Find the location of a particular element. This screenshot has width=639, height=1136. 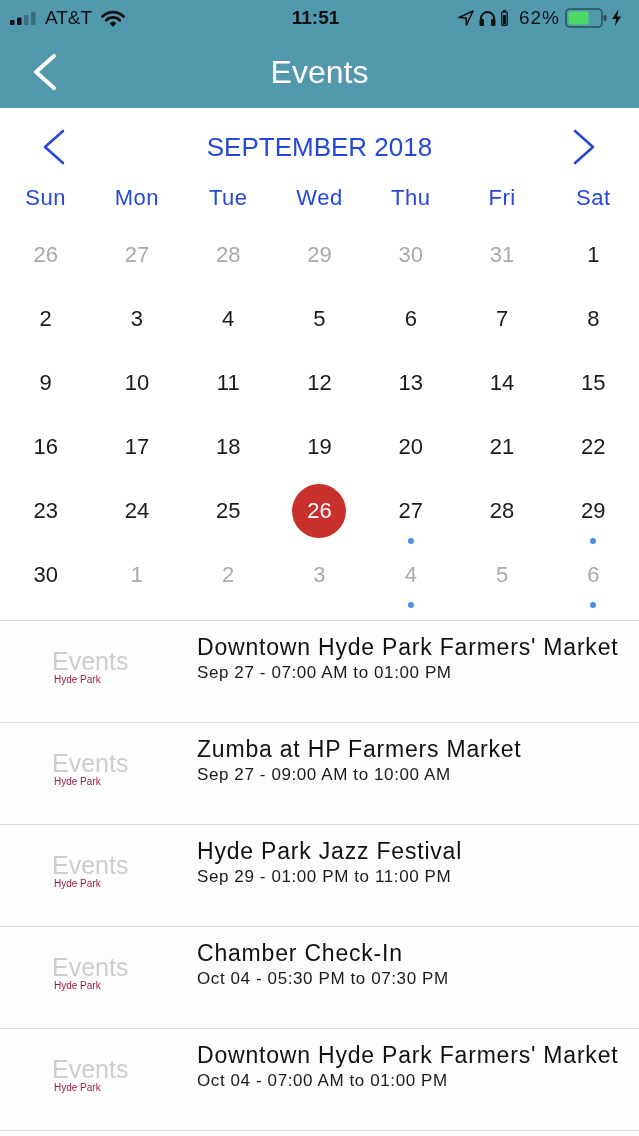

previous-month-button is located at coordinates (54, 147).